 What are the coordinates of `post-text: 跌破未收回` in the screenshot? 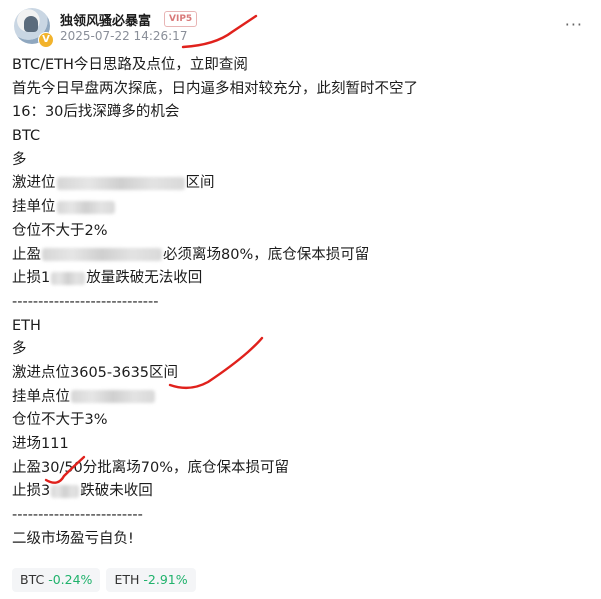 It's located at (116, 491).